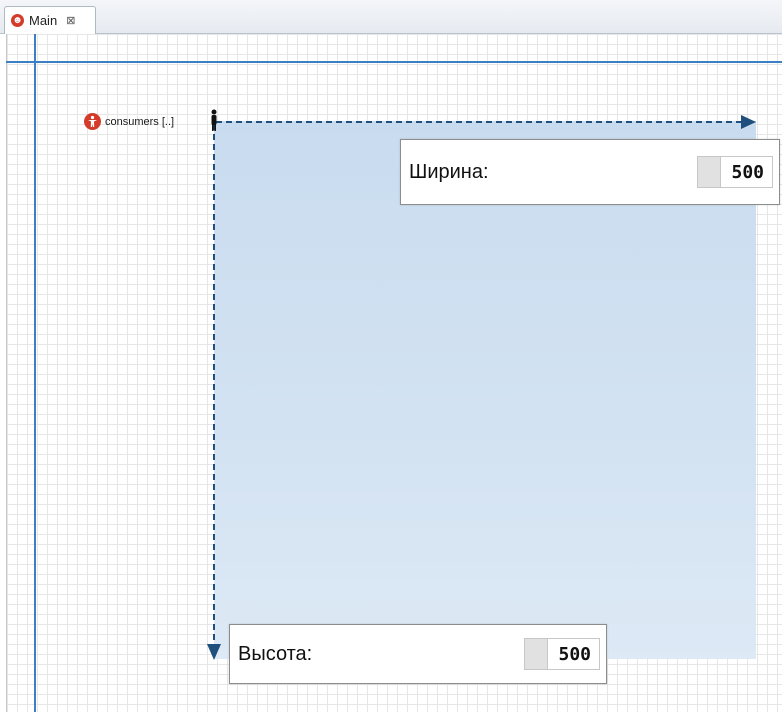 Image resolution: width=782 pixels, height=712 pixels. I want to click on height-spinner, so click(537, 654).